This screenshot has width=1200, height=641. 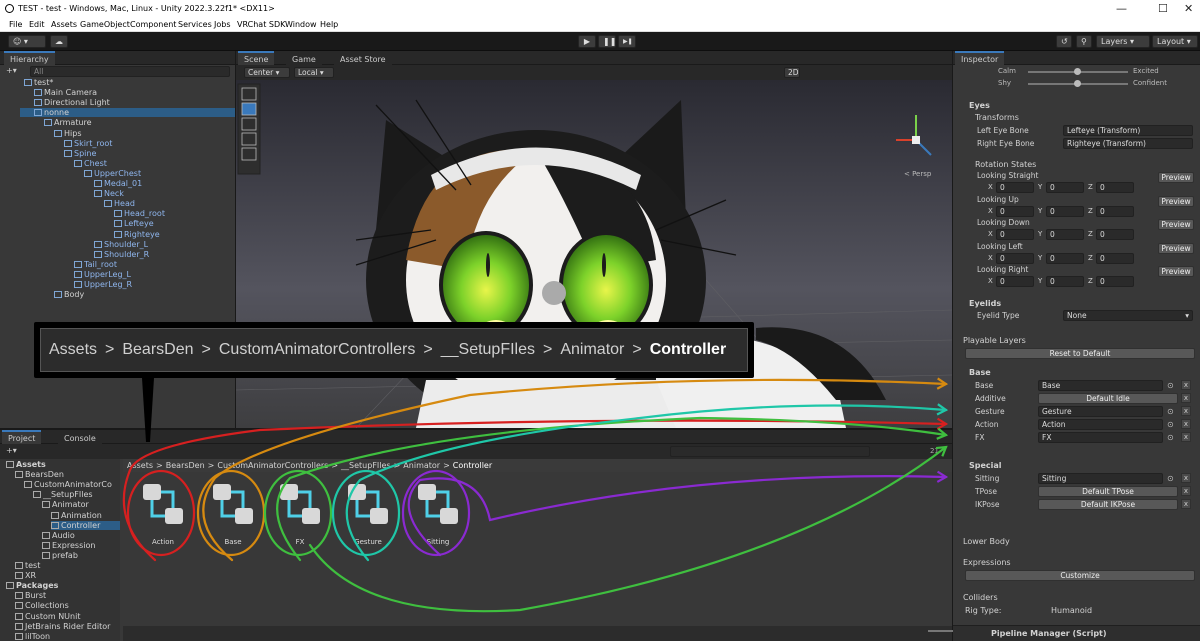 What do you see at coordinates (1175, 41) in the screenshot?
I see `layout-dropdown: Layout ▾` at bounding box center [1175, 41].